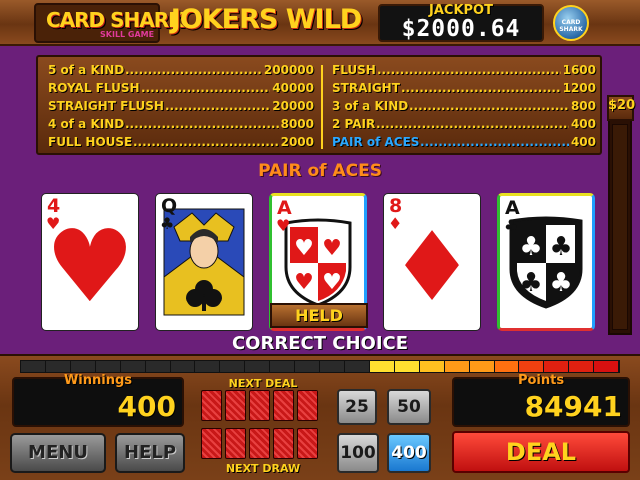 This screenshot has width=640, height=480. Describe the element at coordinates (320, 343) in the screenshot. I see `status-message: CORRECT CHOICE` at that location.